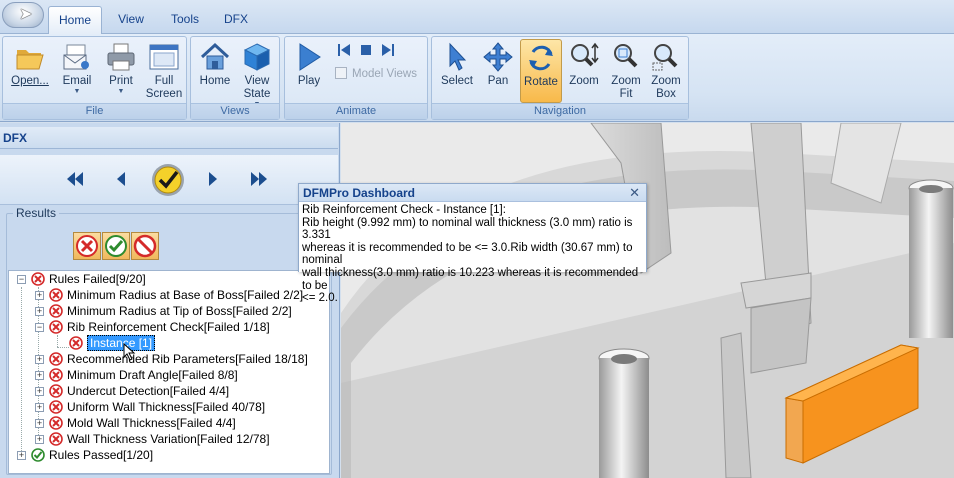  Describe the element at coordinates (541, 58) in the screenshot. I see `rotate-icon` at that location.